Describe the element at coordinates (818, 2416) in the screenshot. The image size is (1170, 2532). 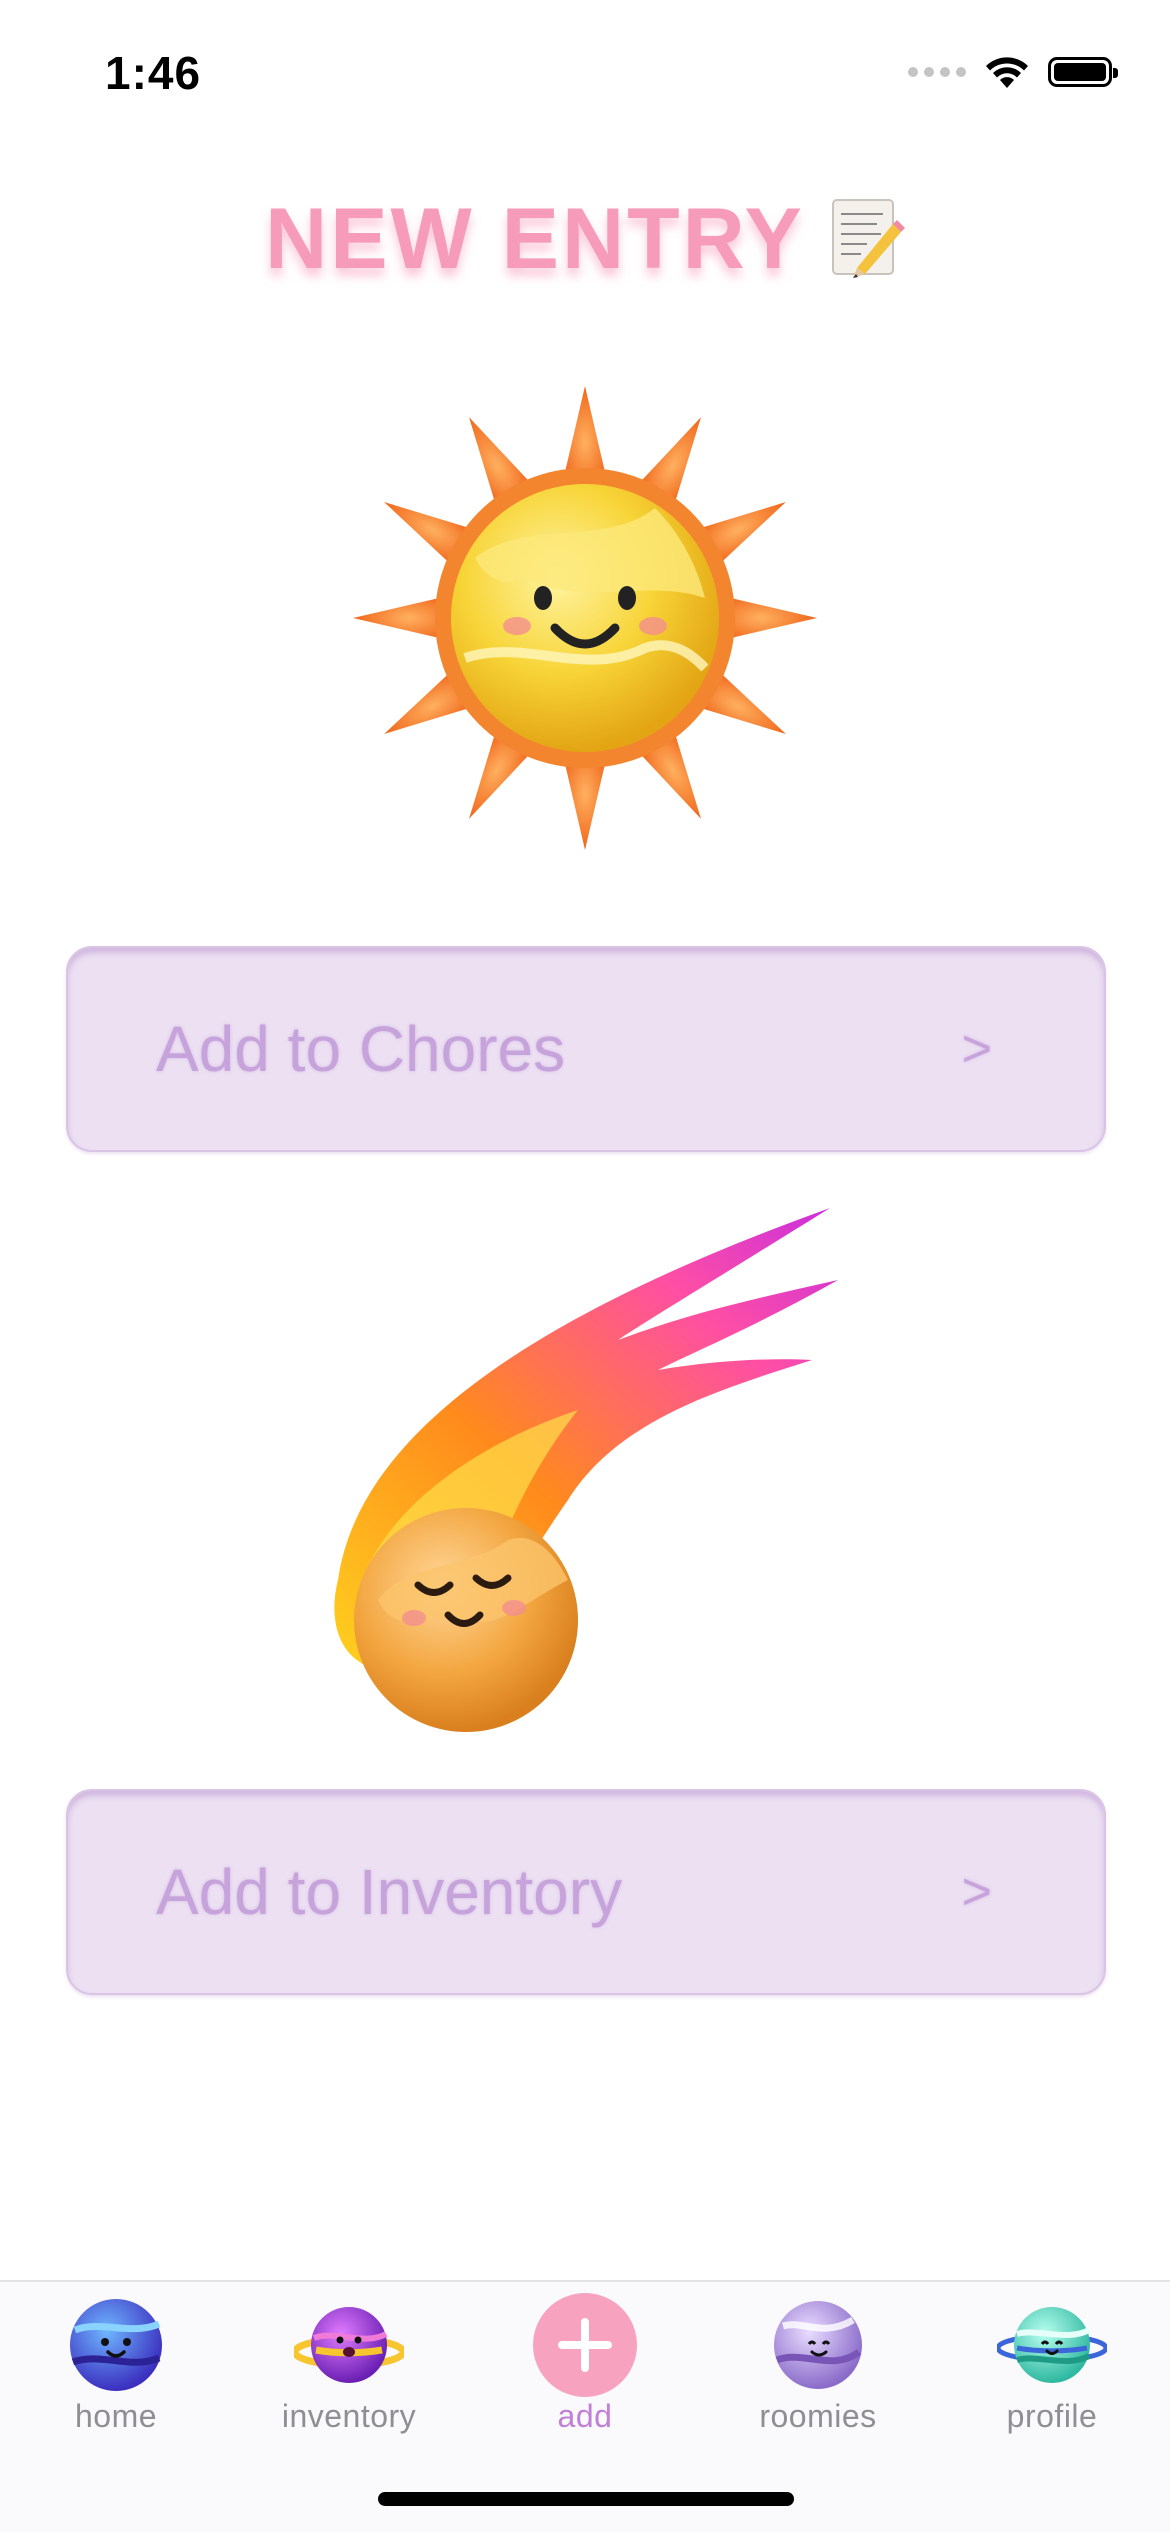
I see `tab-roomies-label: roomies` at that location.